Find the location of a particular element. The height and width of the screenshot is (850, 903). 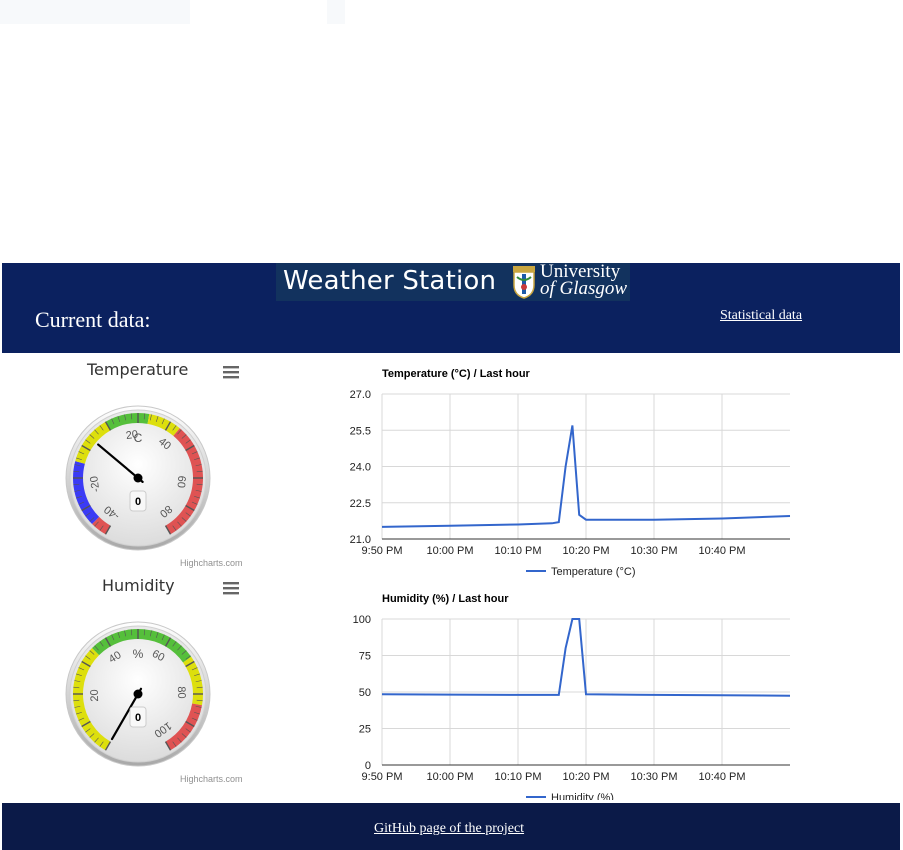

current-data-heading: Current data: is located at coordinates (93, 319).